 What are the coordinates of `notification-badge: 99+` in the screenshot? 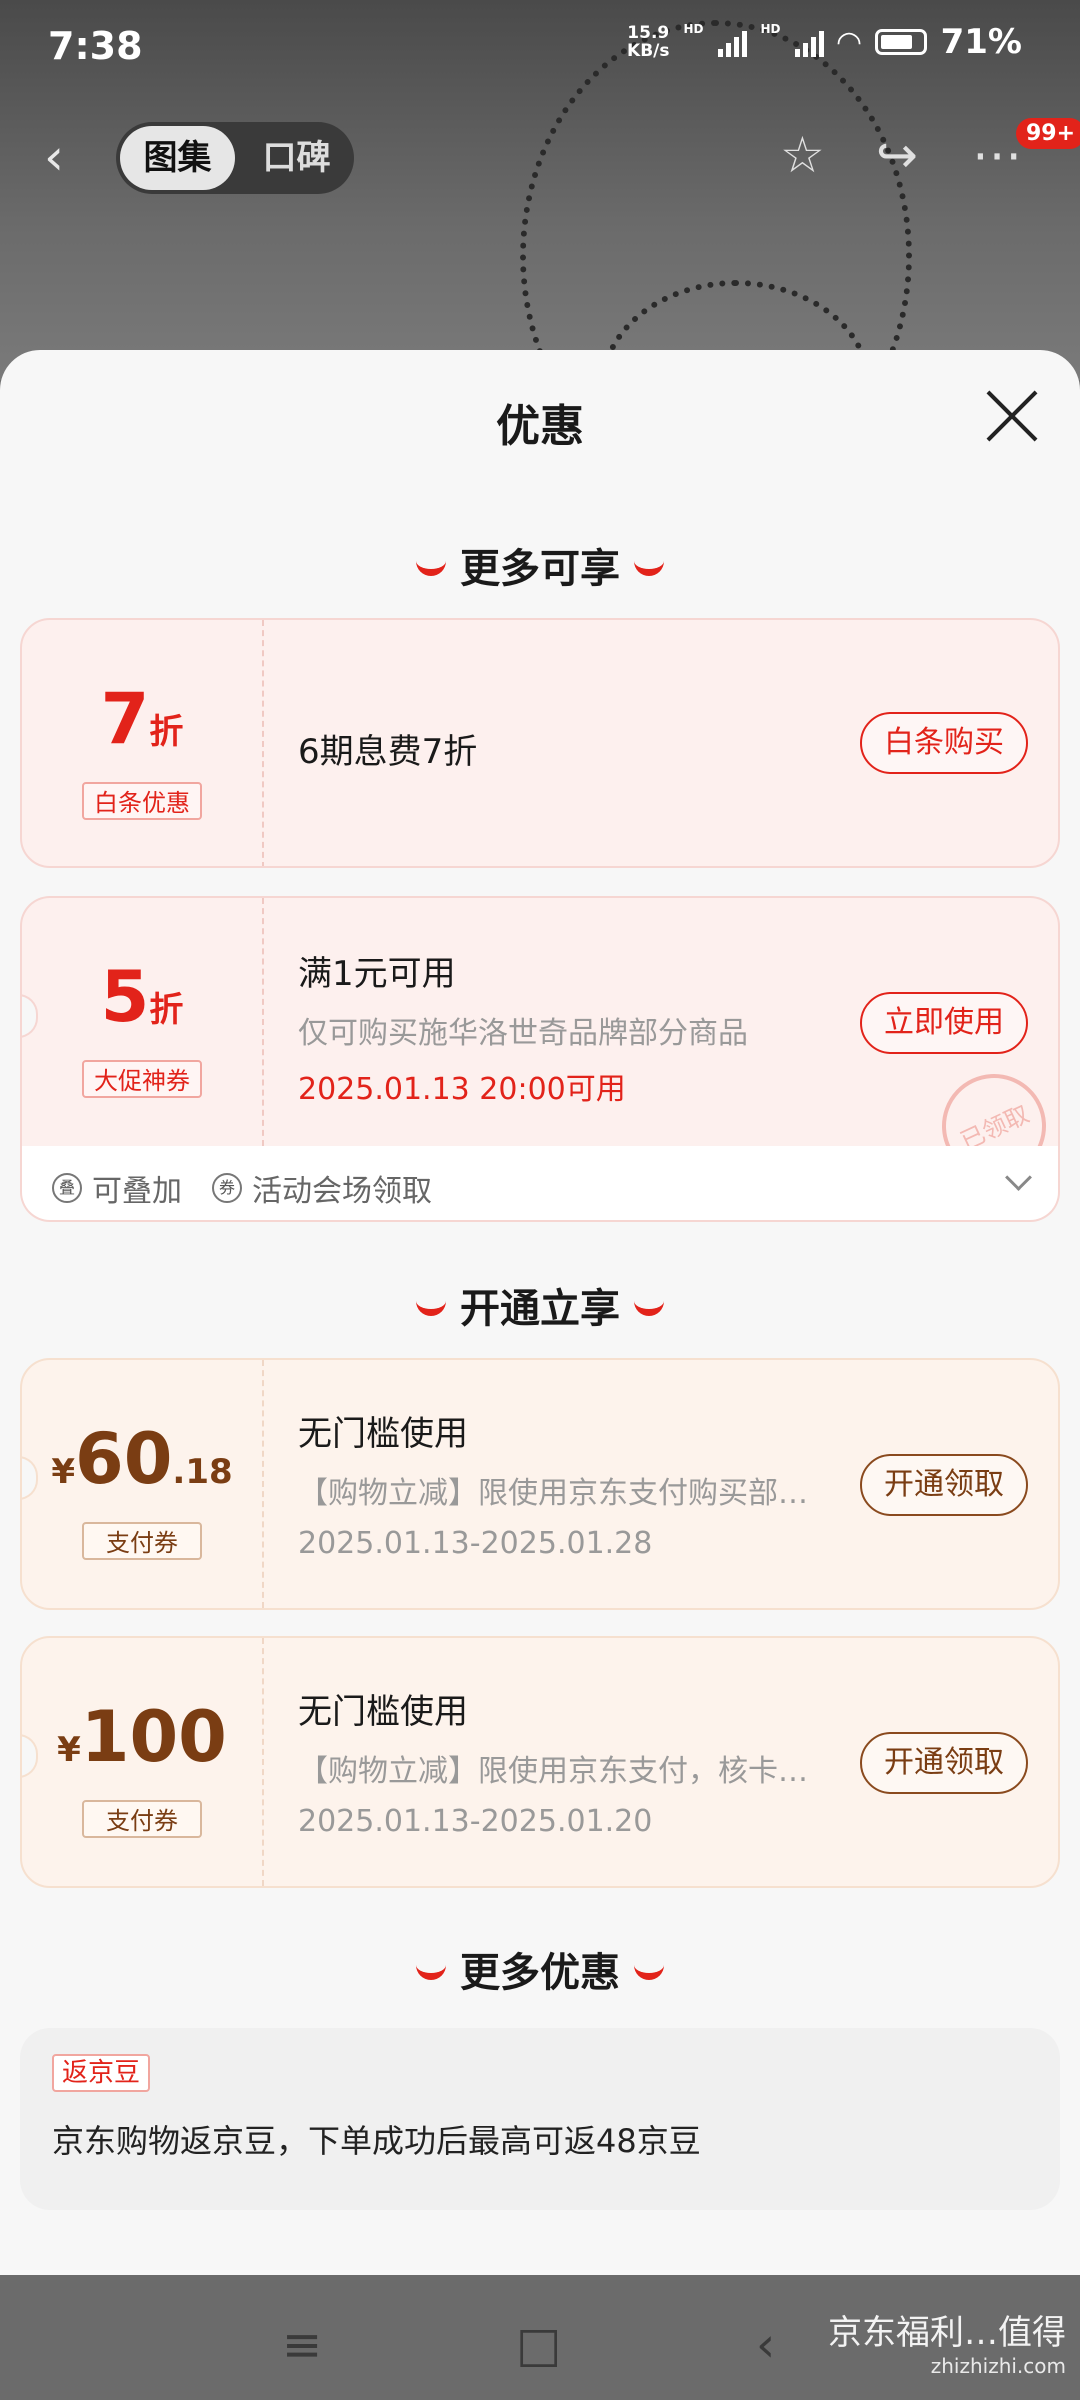 It's located at (1048, 133).